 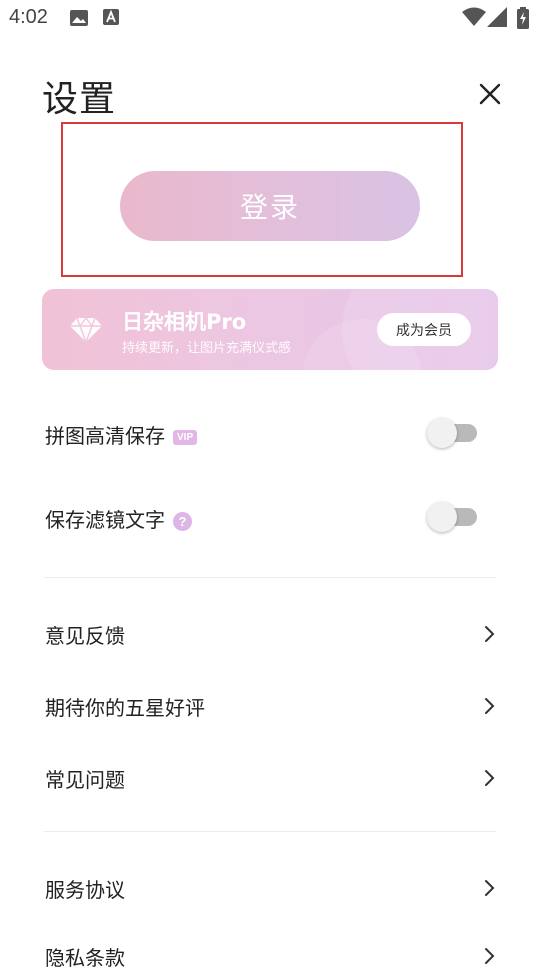 What do you see at coordinates (86, 330) in the screenshot?
I see `diamond-icon` at bounding box center [86, 330].